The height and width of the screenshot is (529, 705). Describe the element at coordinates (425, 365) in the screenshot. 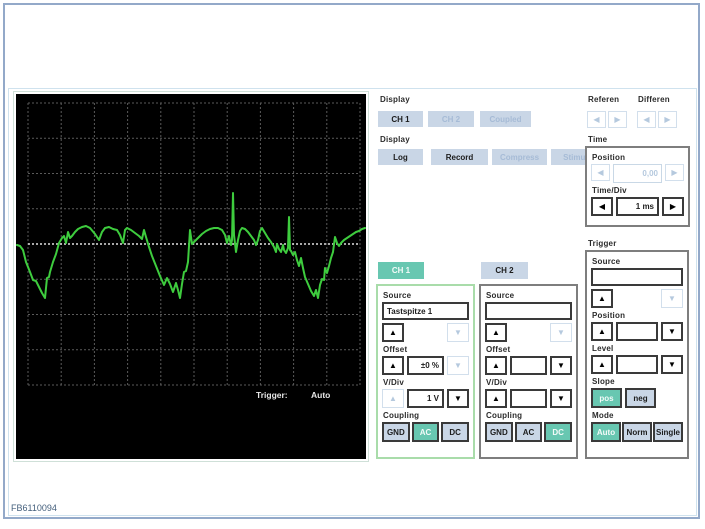

I see `ch1-offset-value: ±0 %` at that location.